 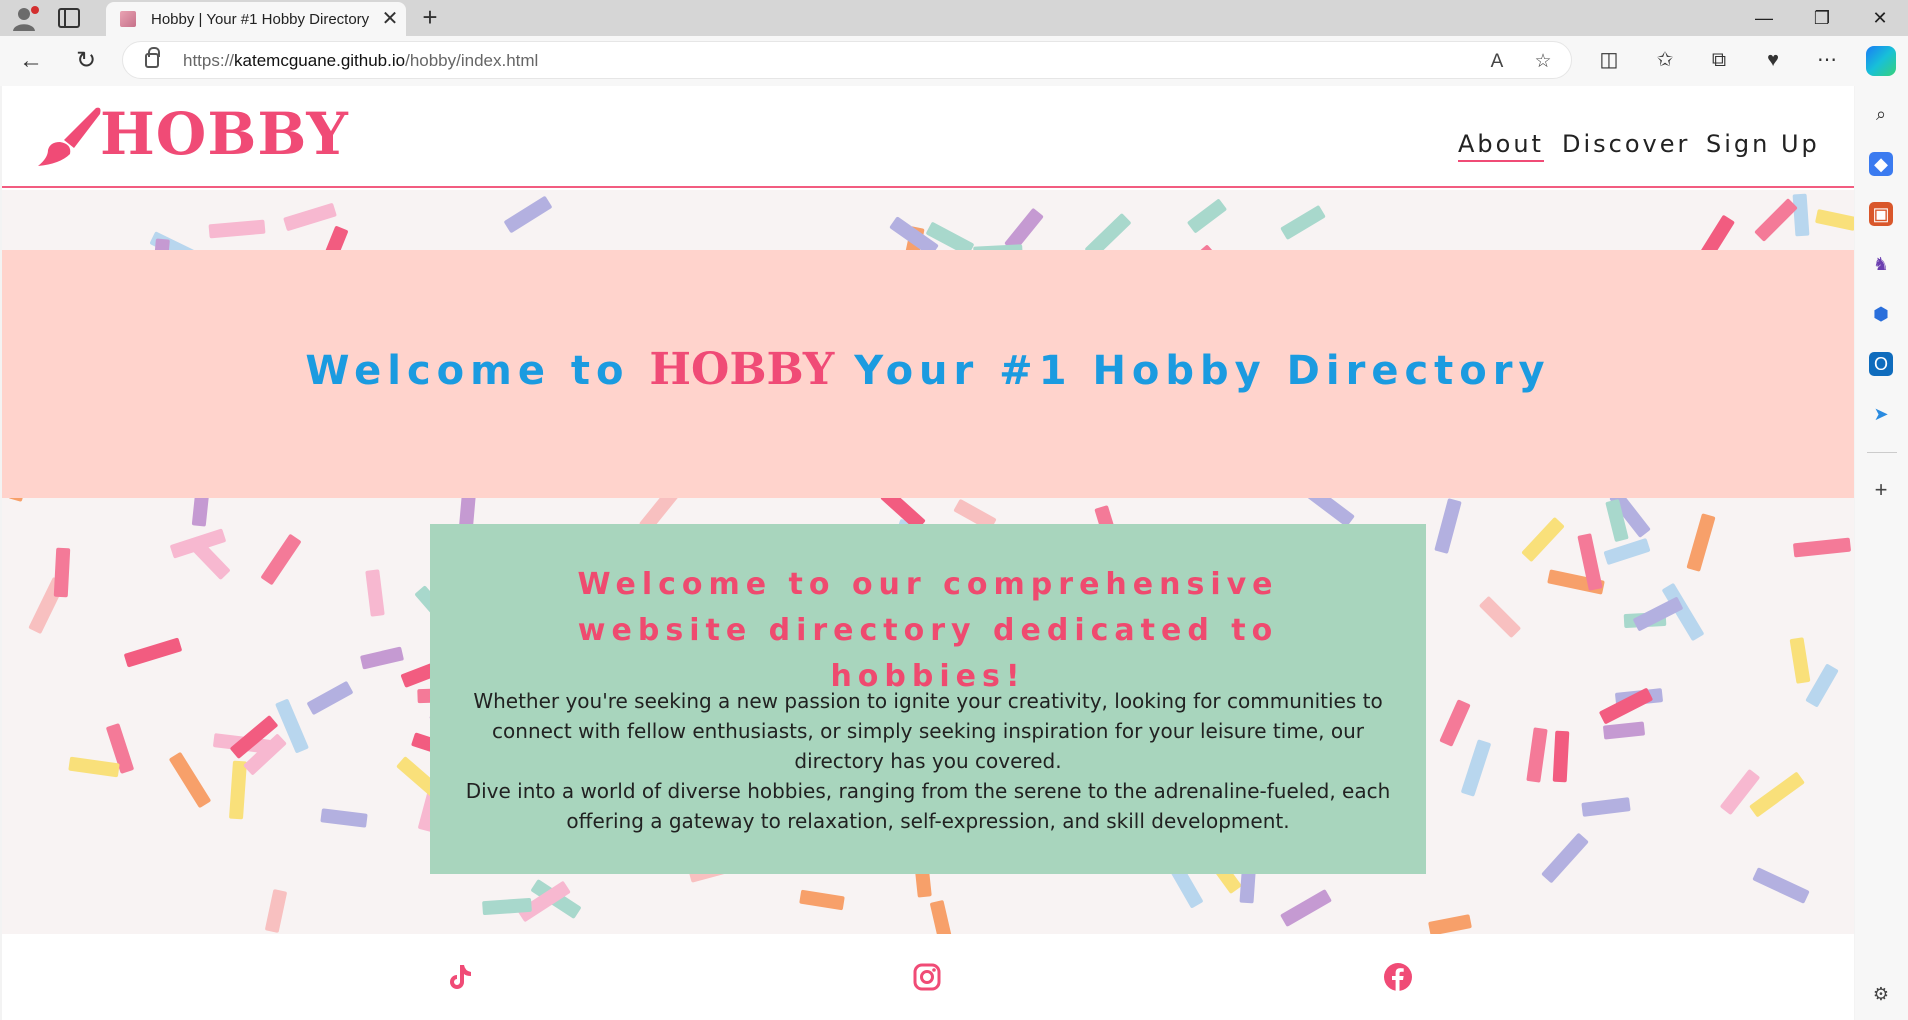 What do you see at coordinates (1822, 18) in the screenshot?
I see `maximize-button: ❐` at bounding box center [1822, 18].